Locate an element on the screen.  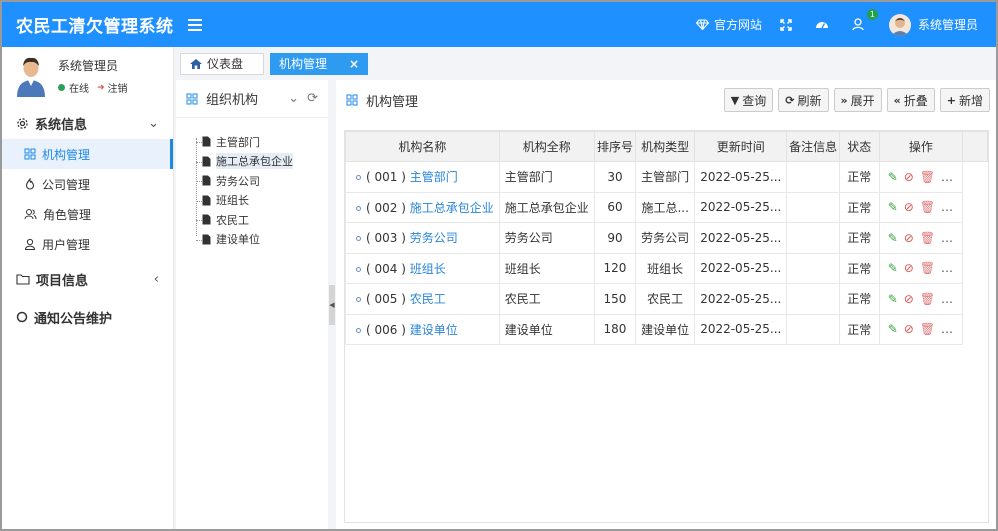
table-header-row: 机构名称 机构全称 排序号 机构类型 更新时间 备注信息 状态 操作 is located at coordinates (666, 146).